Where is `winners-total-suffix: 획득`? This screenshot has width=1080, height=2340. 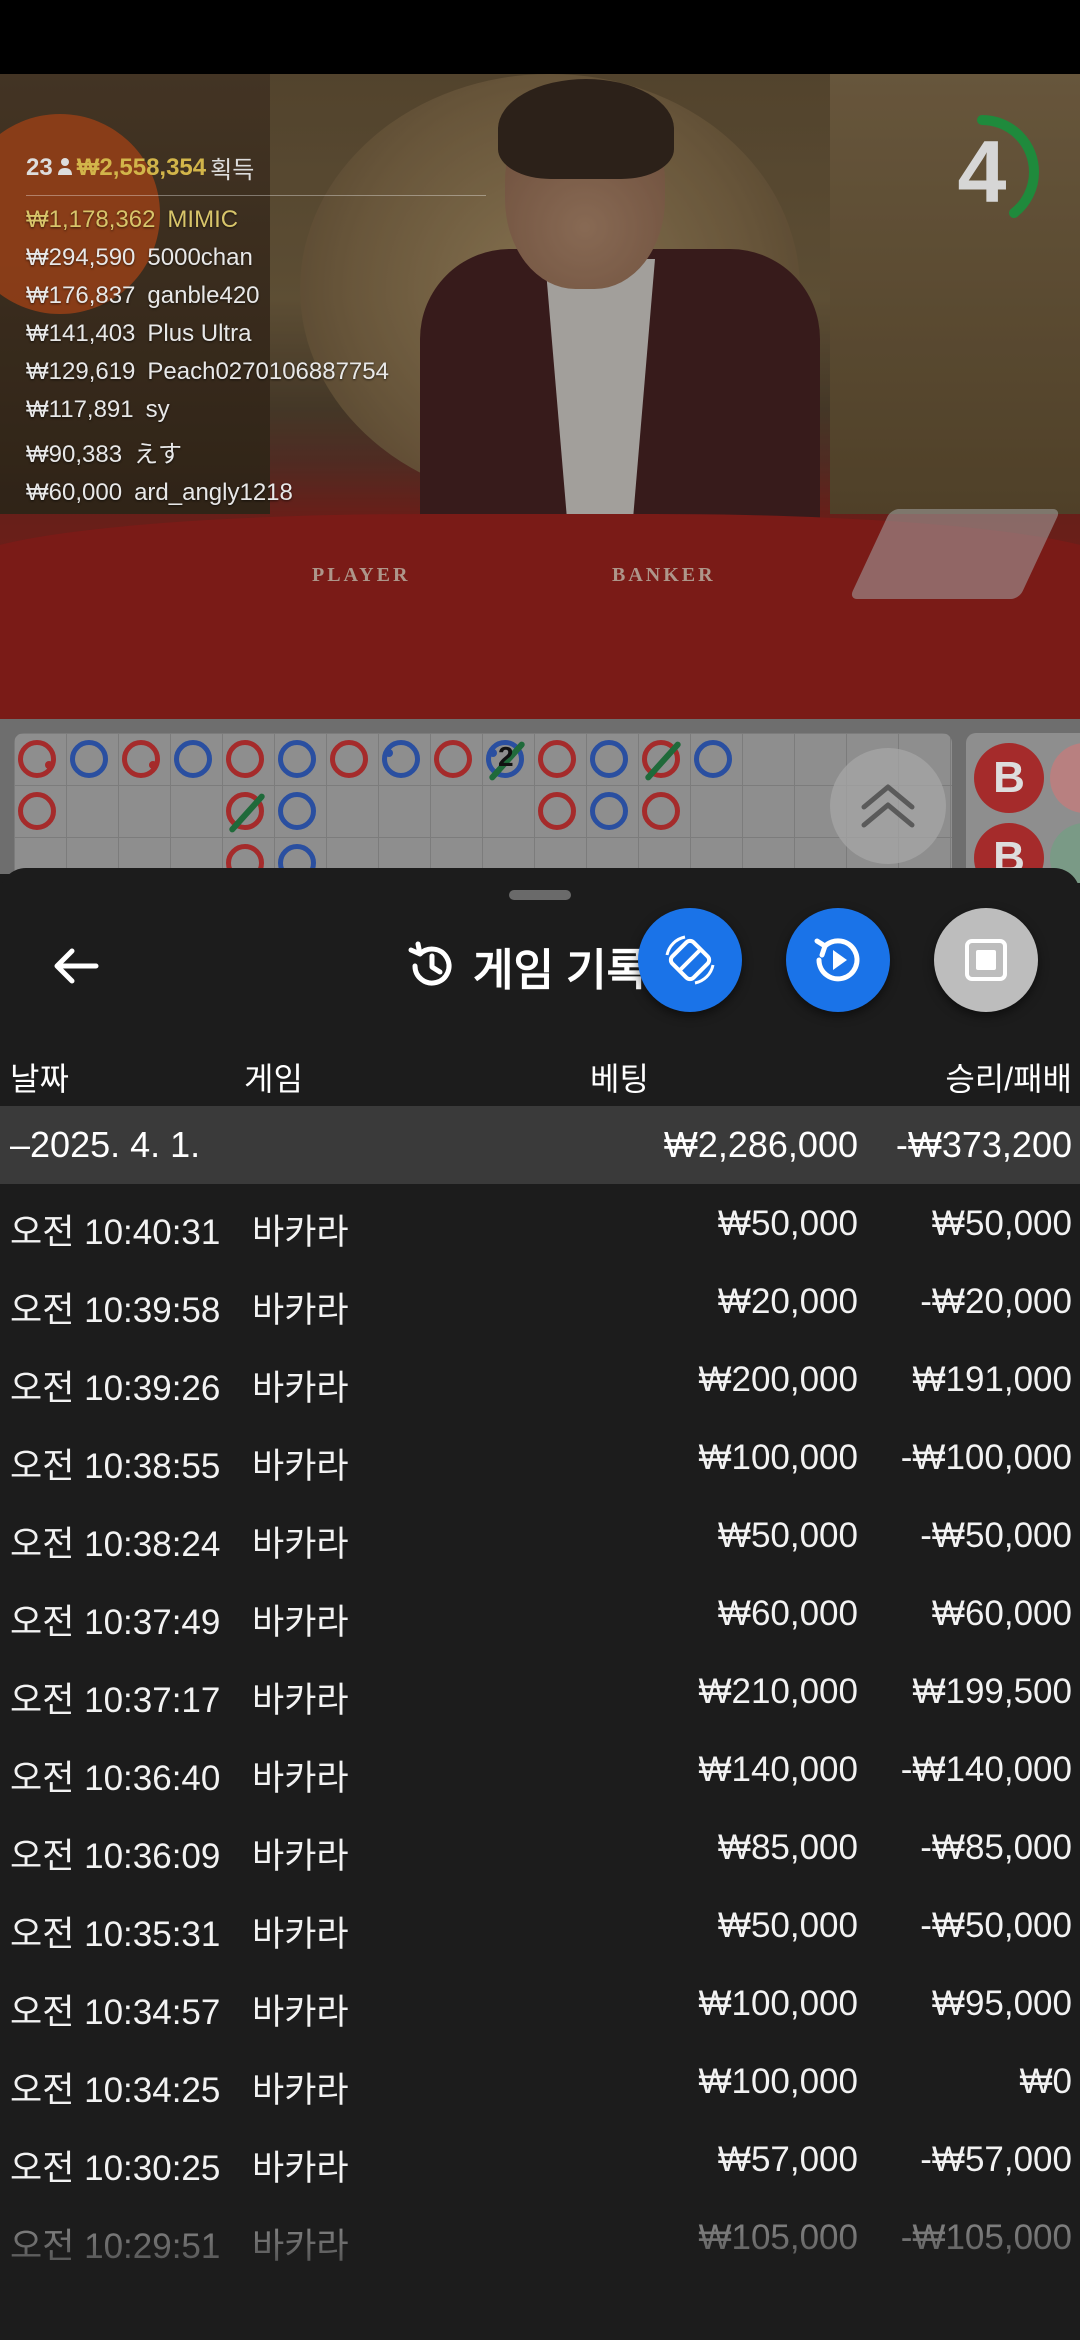 winners-total-suffix: 획득 is located at coordinates (232, 170).